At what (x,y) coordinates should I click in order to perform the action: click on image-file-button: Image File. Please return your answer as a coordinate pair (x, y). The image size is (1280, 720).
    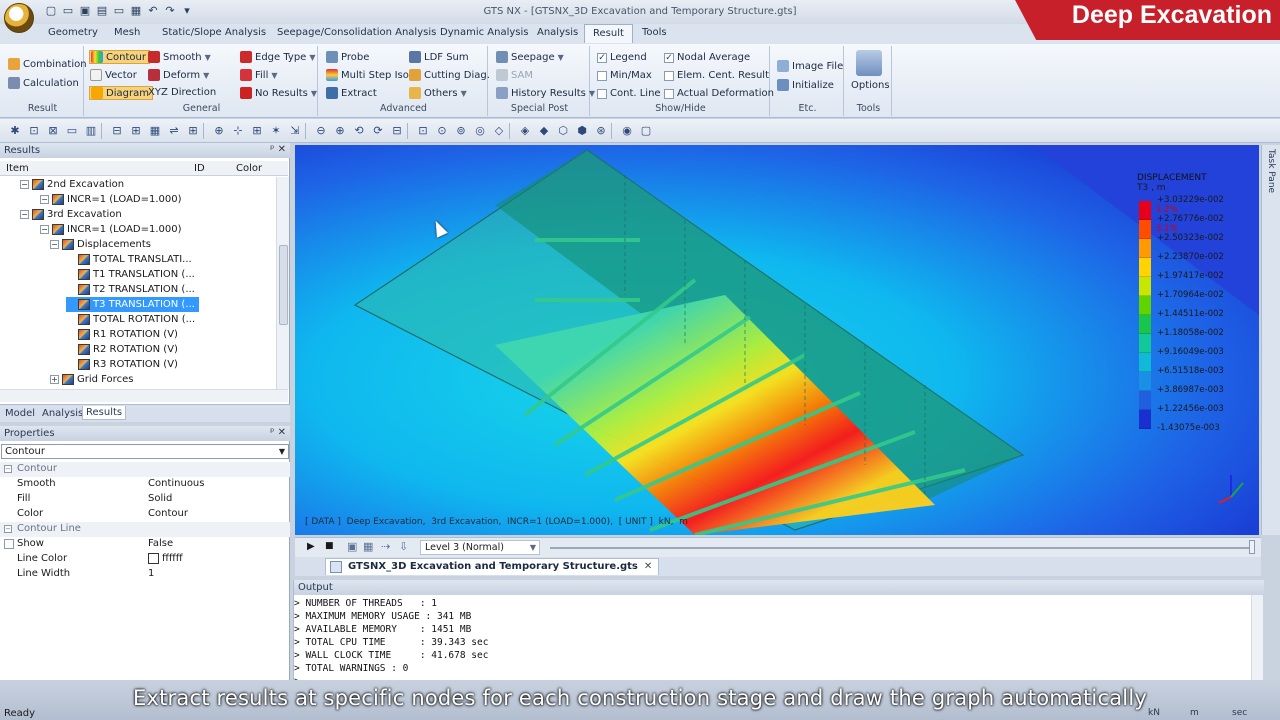
    Looking at the image, I should click on (810, 66).